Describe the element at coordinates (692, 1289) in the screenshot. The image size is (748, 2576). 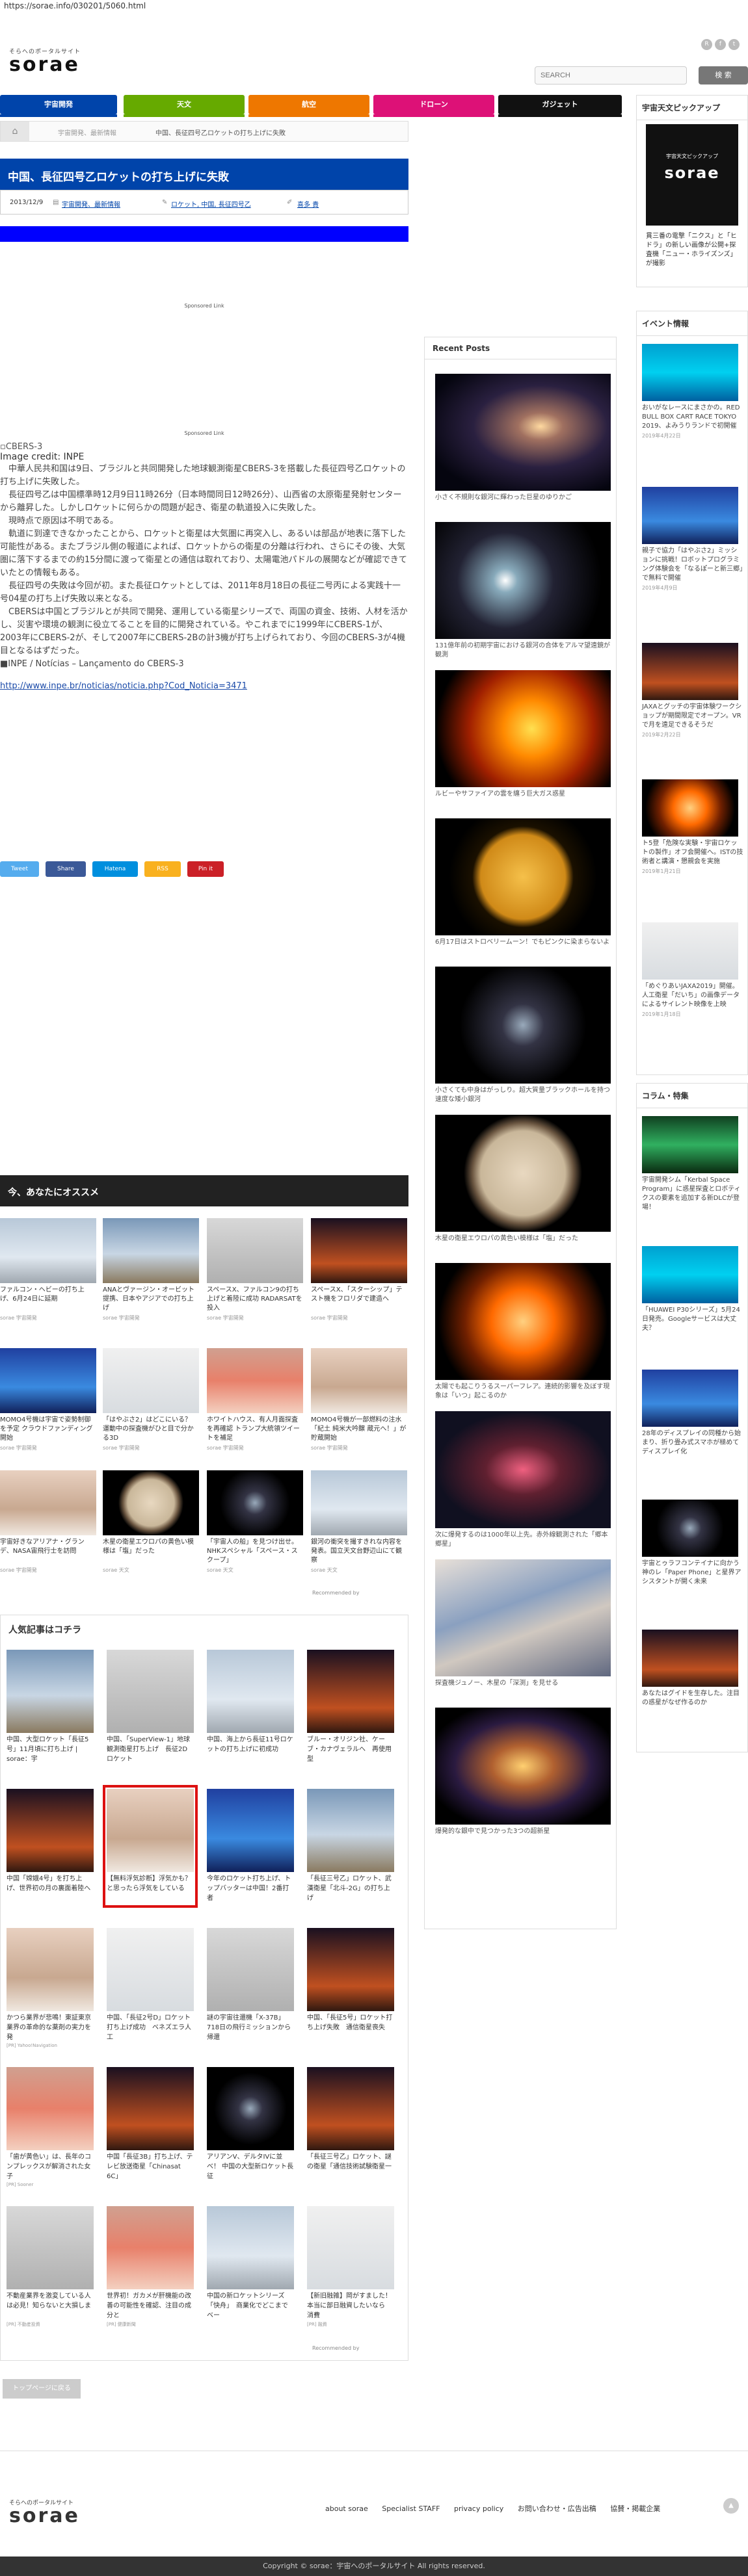
I see `column-item: 「HUAWEI P30シリーズ」5月24日発売。Googleサービスは大丈夫？` at that location.